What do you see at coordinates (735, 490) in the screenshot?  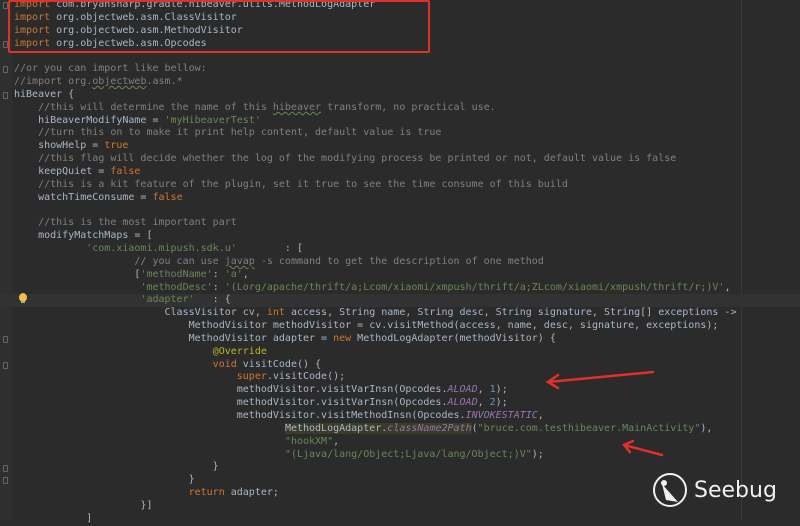 I see `seebug-watermark-text: Seebug` at bounding box center [735, 490].